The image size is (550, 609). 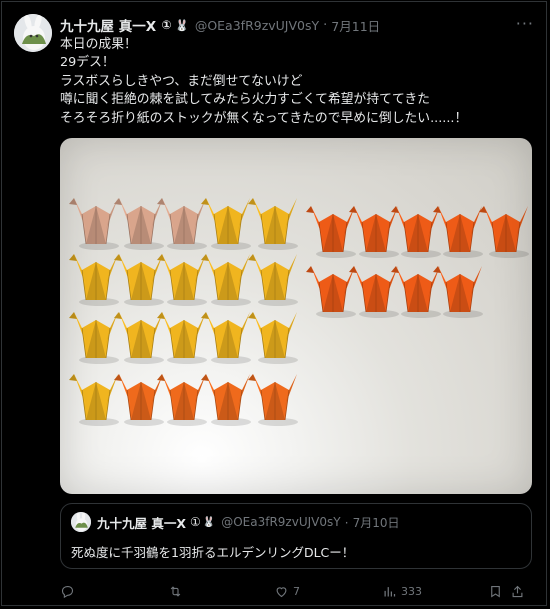 What do you see at coordinates (245, 100) in the screenshot?
I see `post-text-line: 噂に聞く拒絶の棘を試してみたら火力すごくて希望が持ててきた` at bounding box center [245, 100].